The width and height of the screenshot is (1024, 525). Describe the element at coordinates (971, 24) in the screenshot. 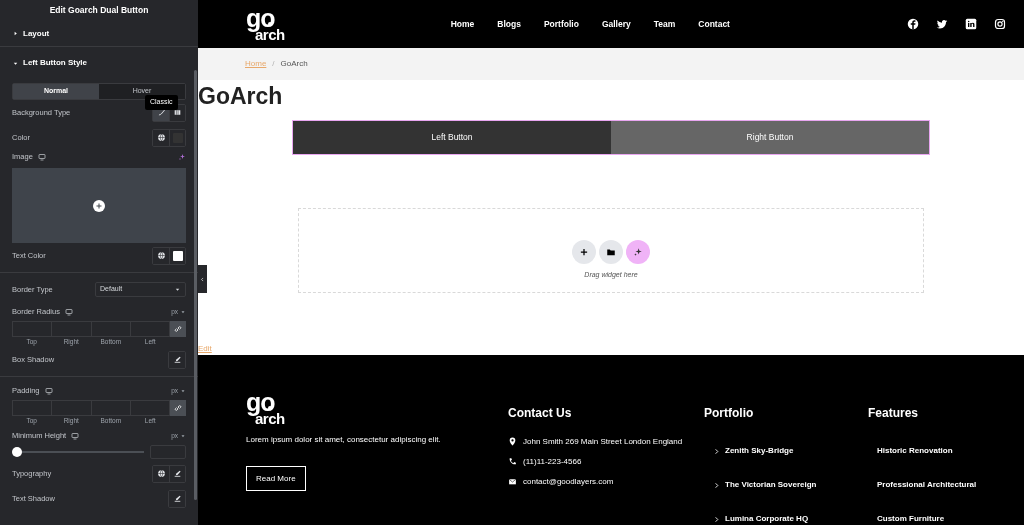

I see `linkedin-icon` at that location.